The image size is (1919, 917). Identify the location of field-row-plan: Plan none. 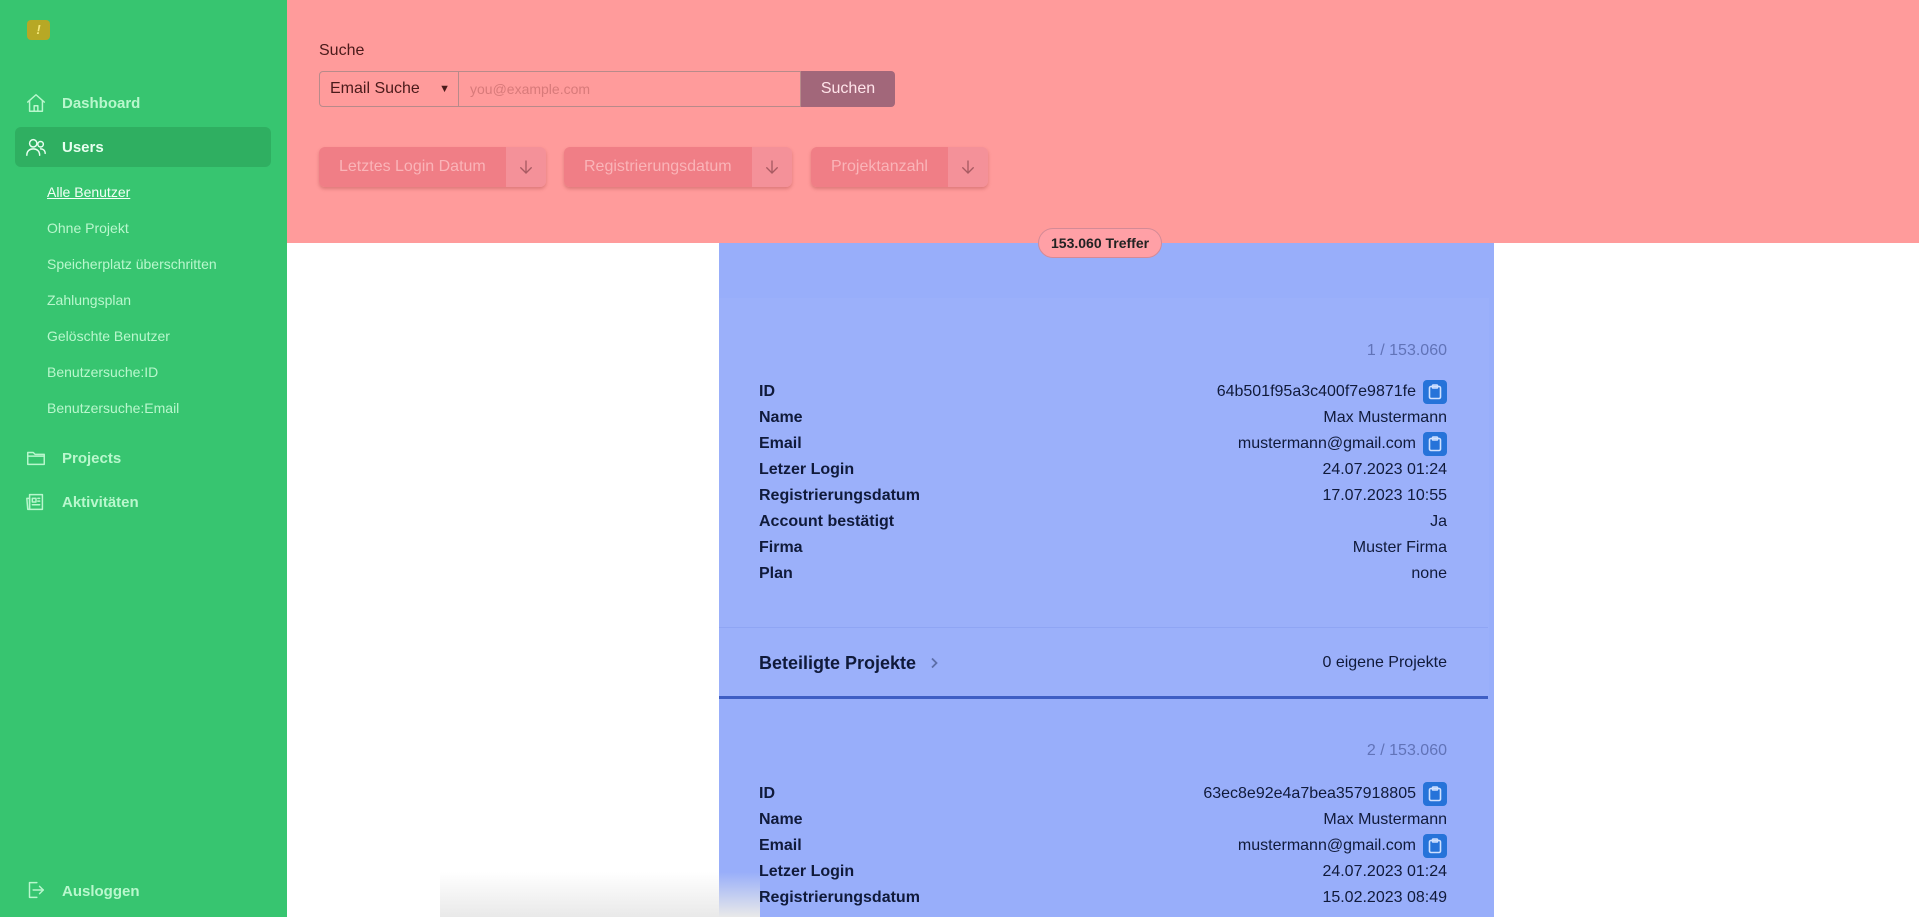
(1103, 574).